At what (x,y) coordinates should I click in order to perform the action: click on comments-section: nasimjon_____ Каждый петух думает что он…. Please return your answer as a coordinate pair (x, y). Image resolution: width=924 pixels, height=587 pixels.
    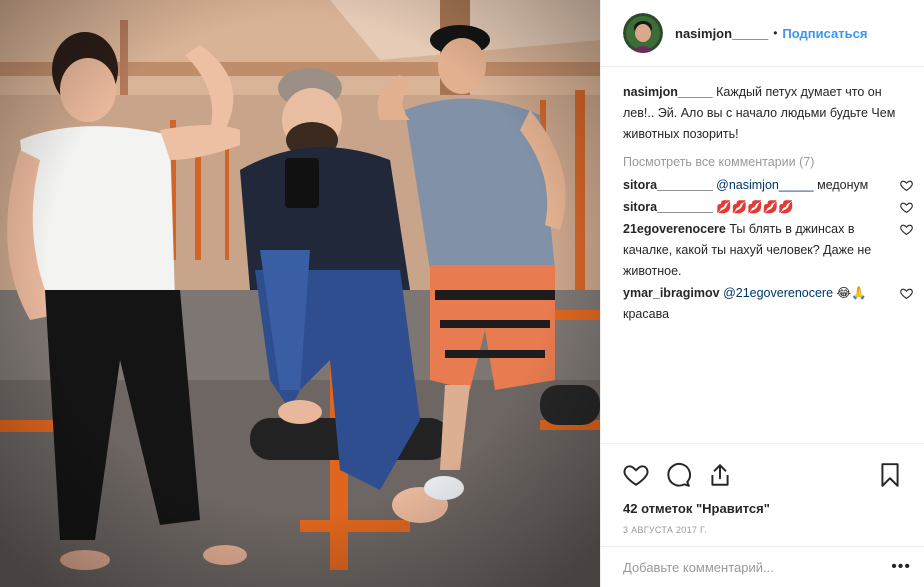
    Looking at the image, I should click on (768, 203).